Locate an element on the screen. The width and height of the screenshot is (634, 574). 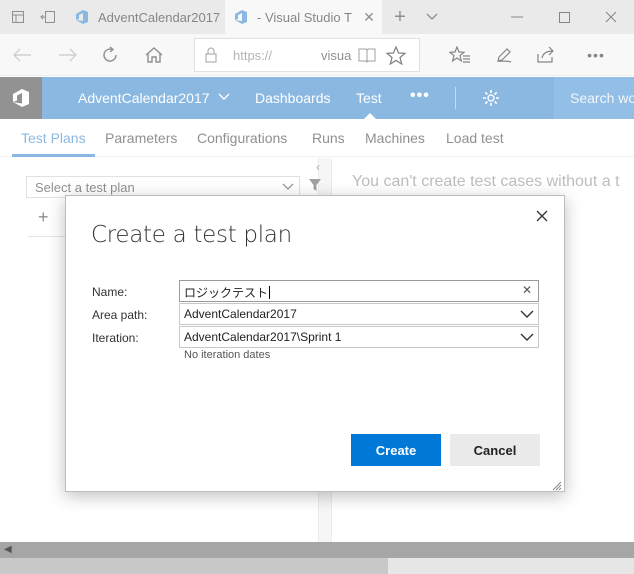
iteration-select: AdventCalendar2017\Sprint 1 is located at coordinates (359, 337).